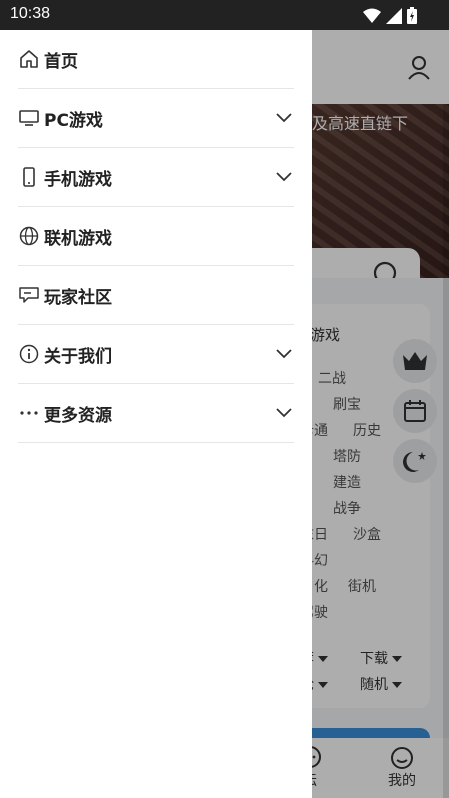 This screenshot has height=798, width=449. Describe the element at coordinates (61, 61) in the screenshot. I see `menu-item-label: 首页` at that location.